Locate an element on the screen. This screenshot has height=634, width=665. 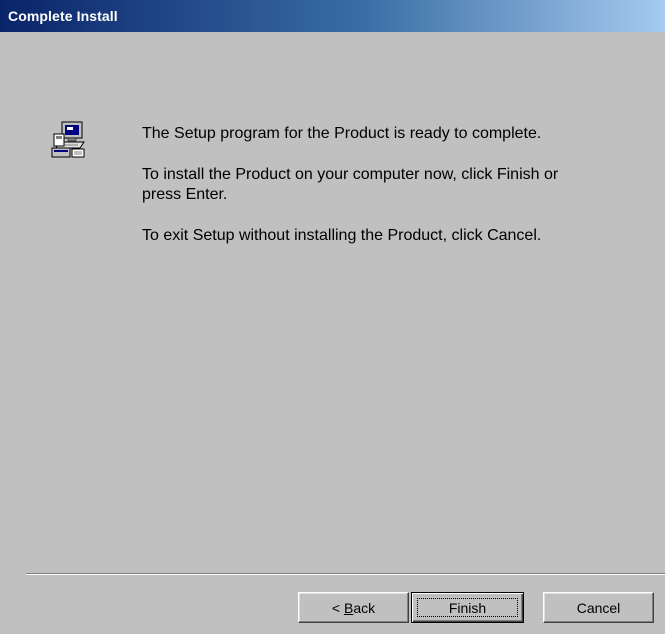
back-label-rest: ack is located at coordinates (364, 607).